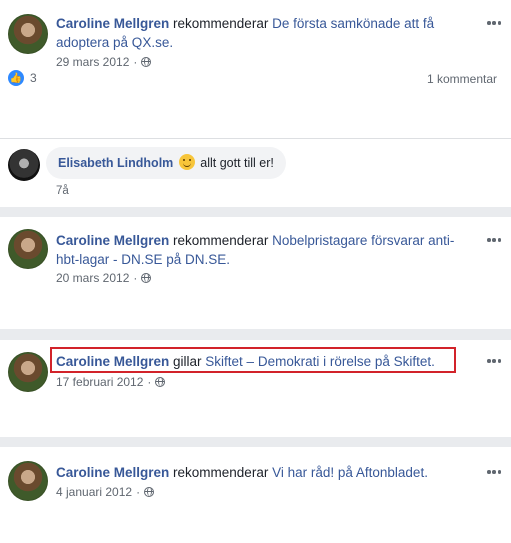 The image size is (511, 543). I want to click on like-count: 3, so click(33, 78).